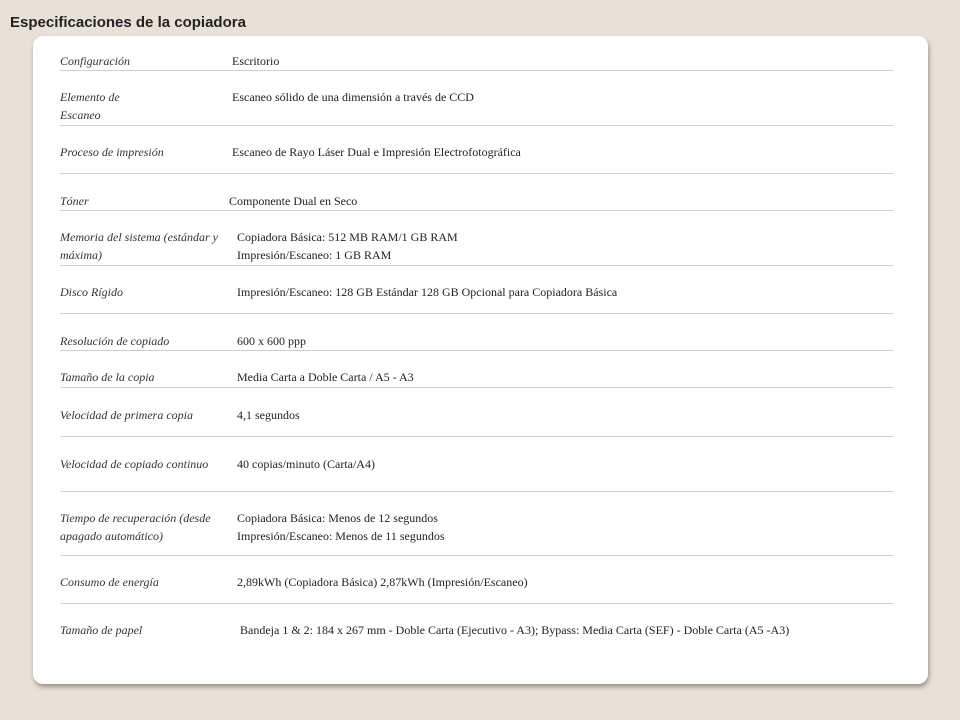  Describe the element at coordinates (325, 377) in the screenshot. I see `spec-value-line: Media Carta a Doble Carta / A5 - A3` at that location.